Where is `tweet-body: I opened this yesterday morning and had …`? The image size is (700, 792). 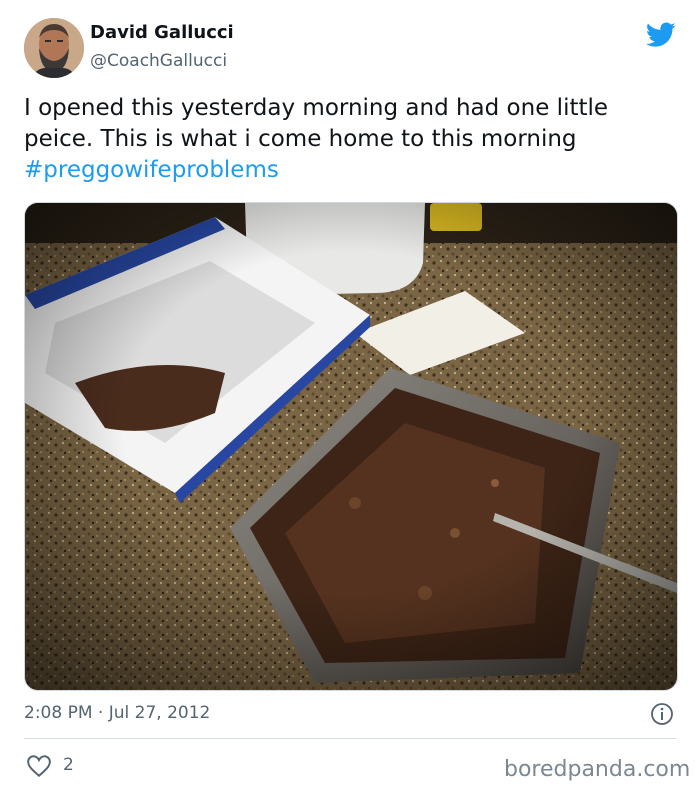 tweet-body: I opened this yesterday morning and had … is located at coordinates (316, 123).